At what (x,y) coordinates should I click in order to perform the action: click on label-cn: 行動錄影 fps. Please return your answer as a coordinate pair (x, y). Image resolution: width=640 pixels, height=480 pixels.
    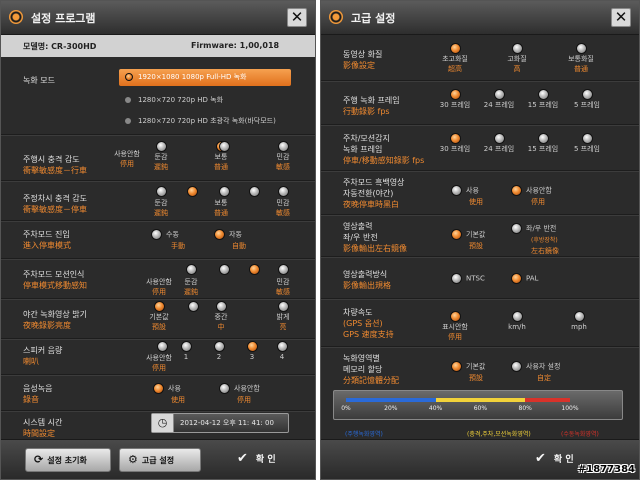
    Looking at the image, I should click on (366, 111).